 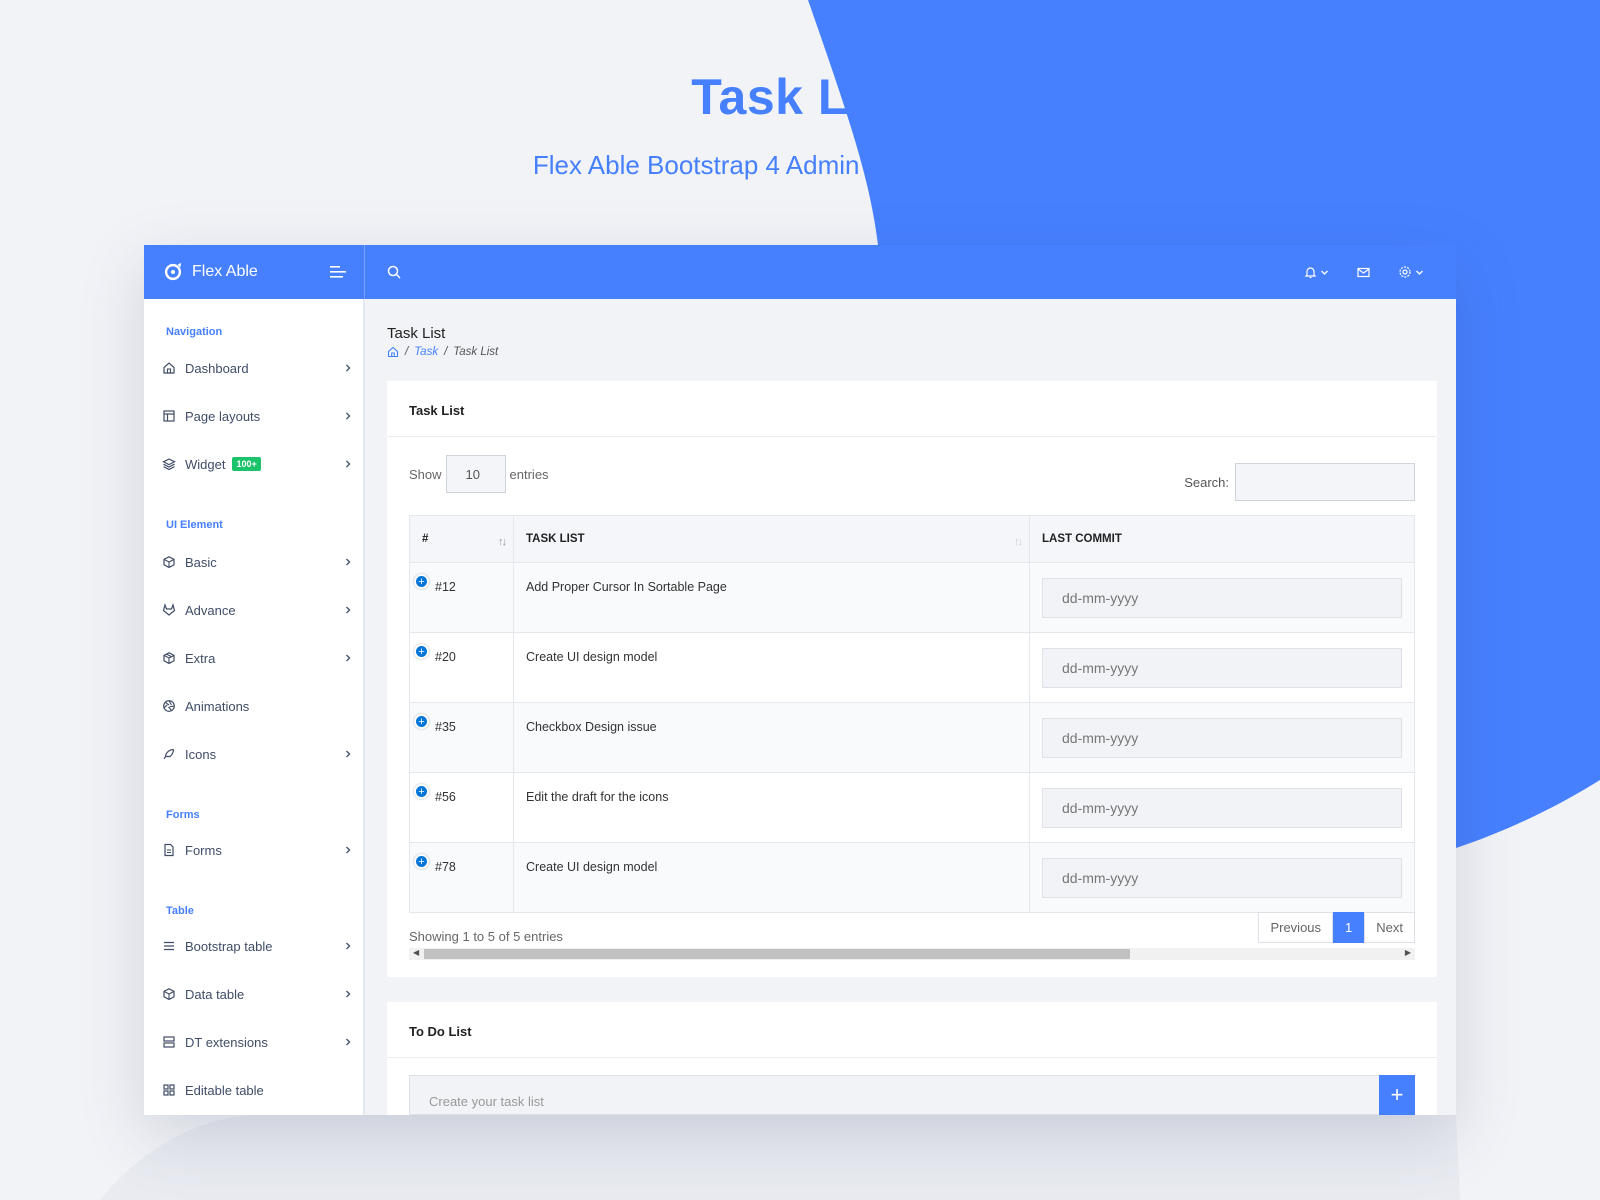 I want to click on horizontal-scrollbar: ◀ ▶, so click(x=912, y=954).